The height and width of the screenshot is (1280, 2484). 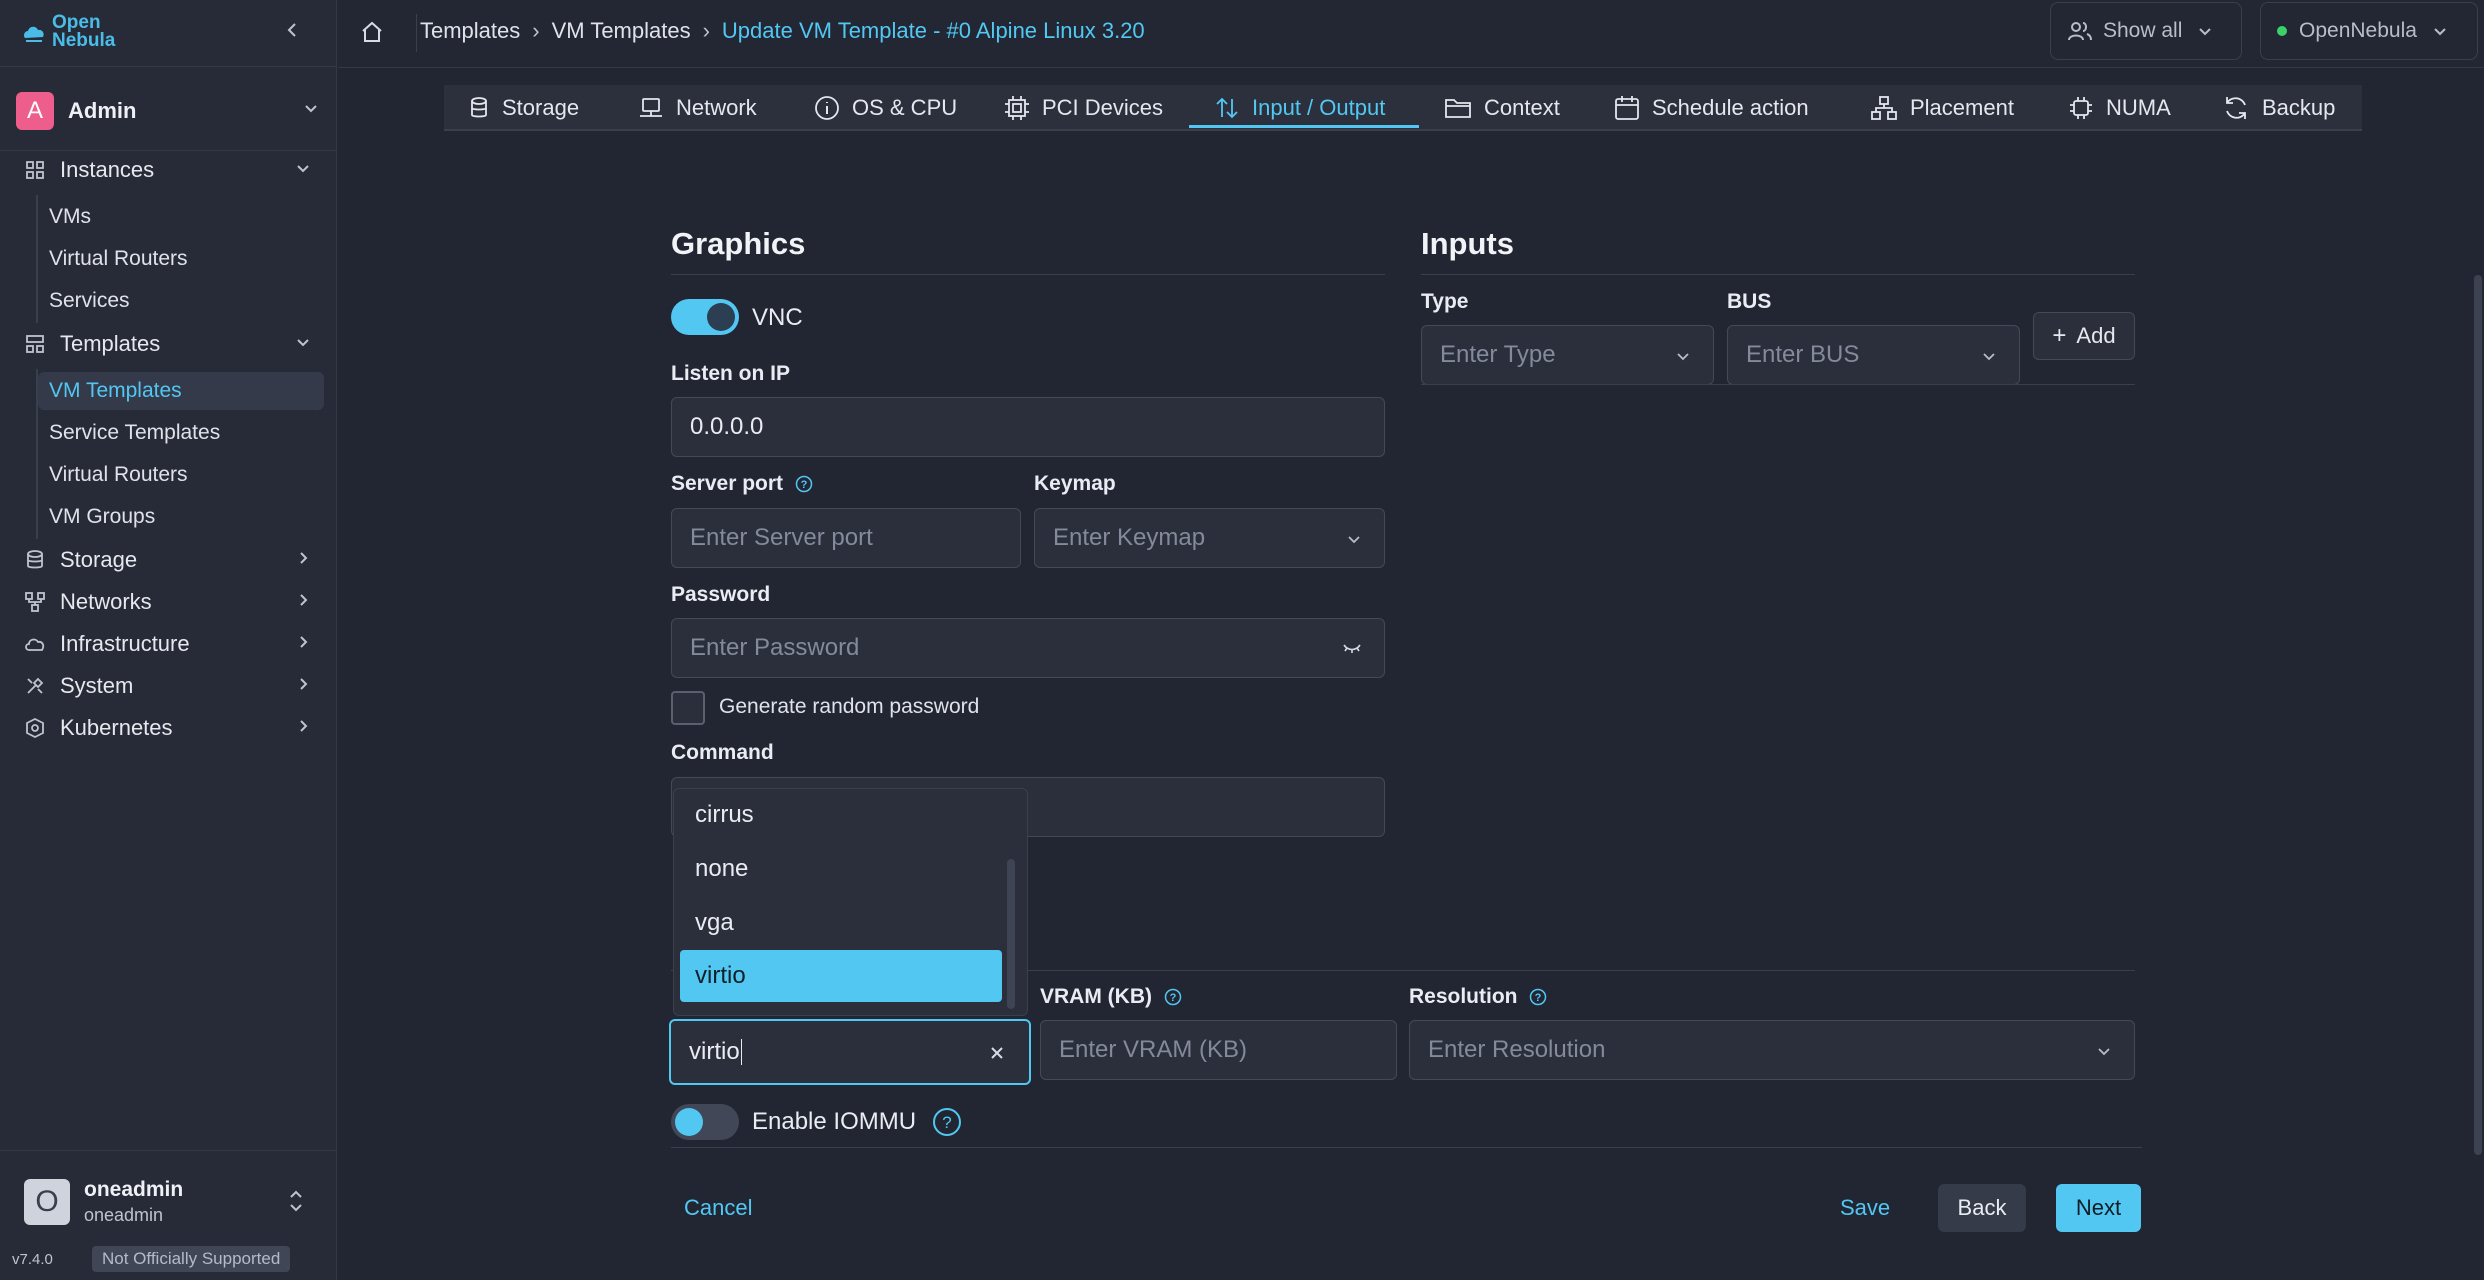 I want to click on section-divider, so click(x=1028, y=274).